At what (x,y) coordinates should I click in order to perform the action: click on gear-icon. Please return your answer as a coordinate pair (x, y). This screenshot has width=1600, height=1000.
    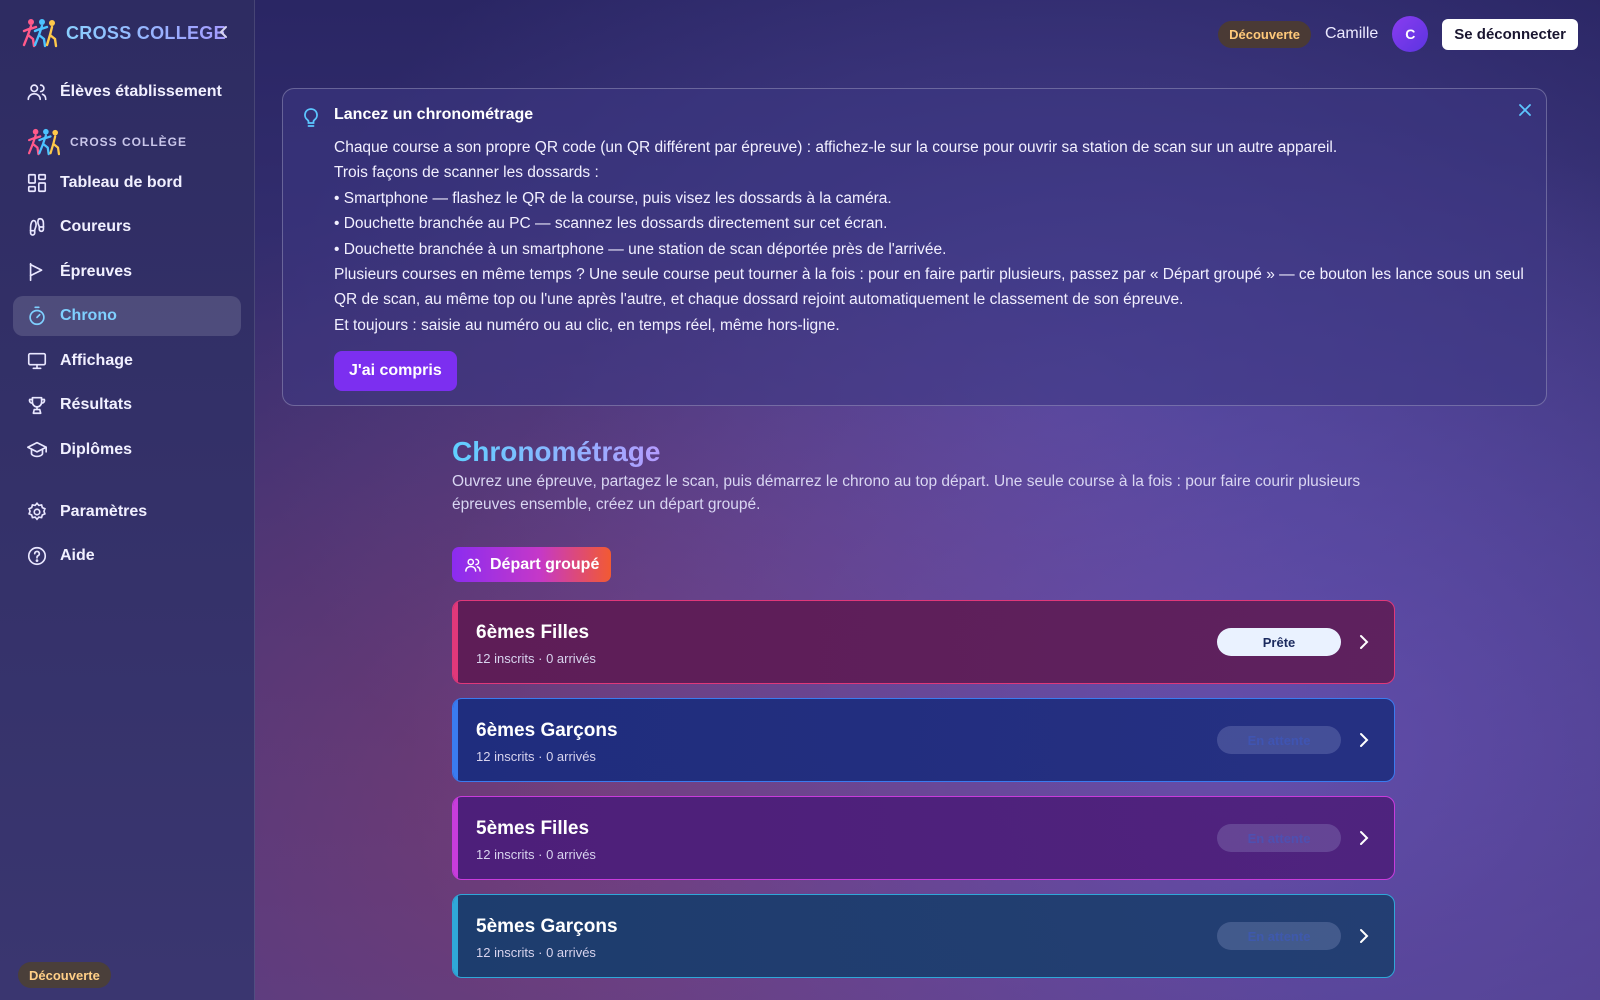
    Looking at the image, I should click on (37, 512).